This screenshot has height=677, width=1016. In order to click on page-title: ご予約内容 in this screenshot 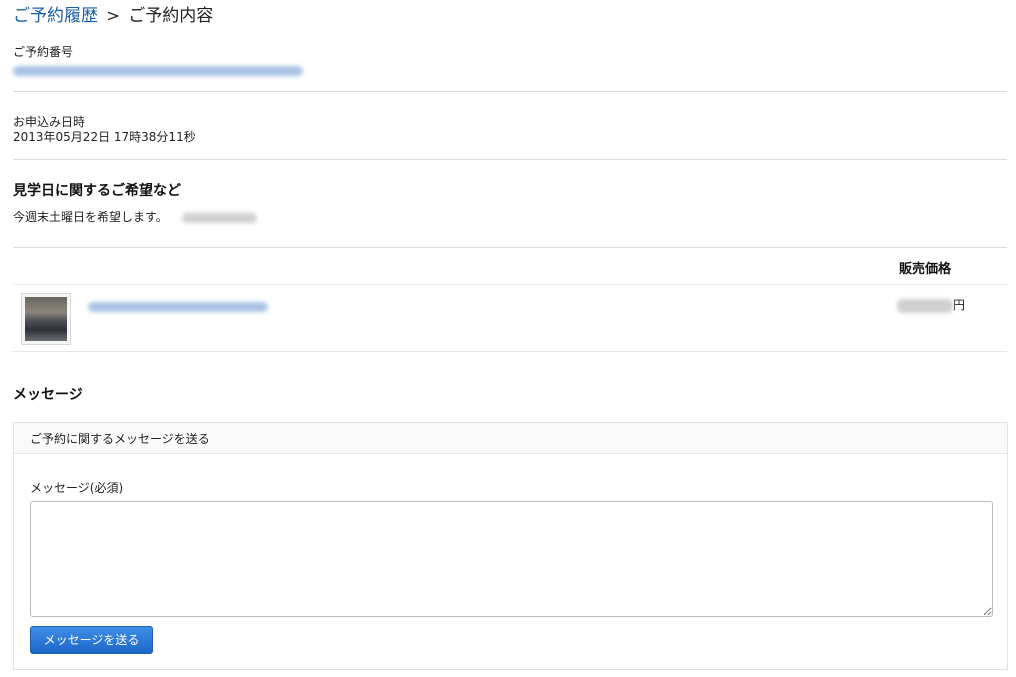, I will do `click(171, 16)`.